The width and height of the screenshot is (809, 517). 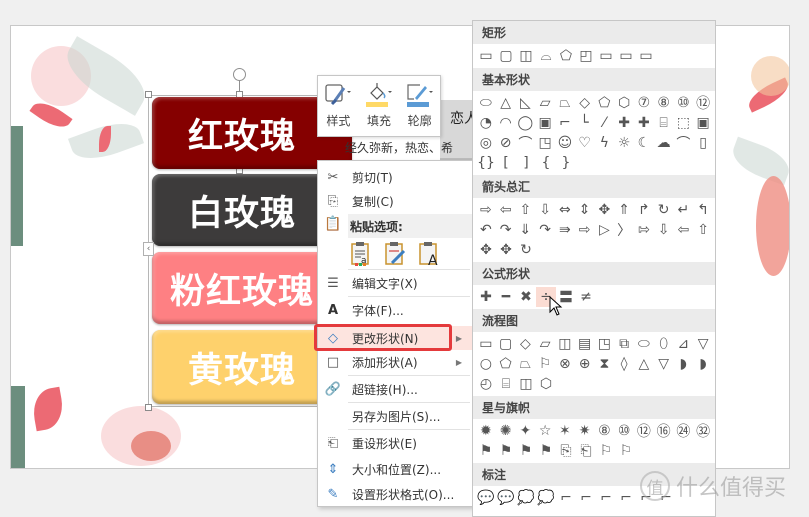 I want to click on paste-text-only-icon: A, so click(x=430, y=255).